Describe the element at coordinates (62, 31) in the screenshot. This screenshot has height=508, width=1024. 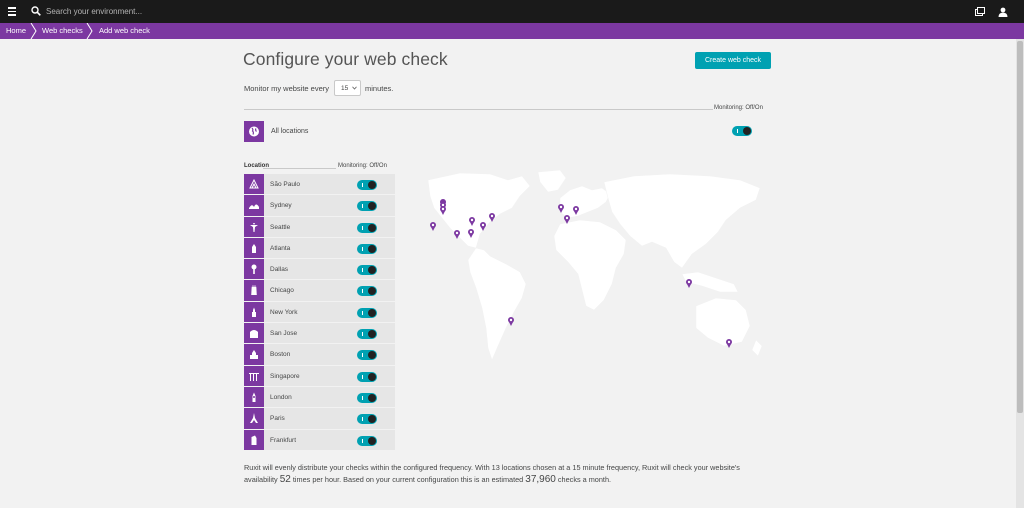
I see `breadcrumb-web-checks: Web checks` at that location.